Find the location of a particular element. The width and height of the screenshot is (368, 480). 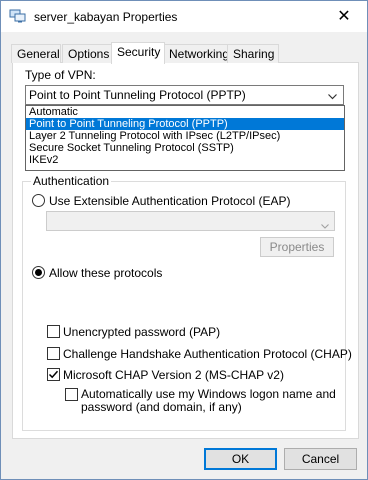

tab-sharing: Sharing is located at coordinates (253, 53).